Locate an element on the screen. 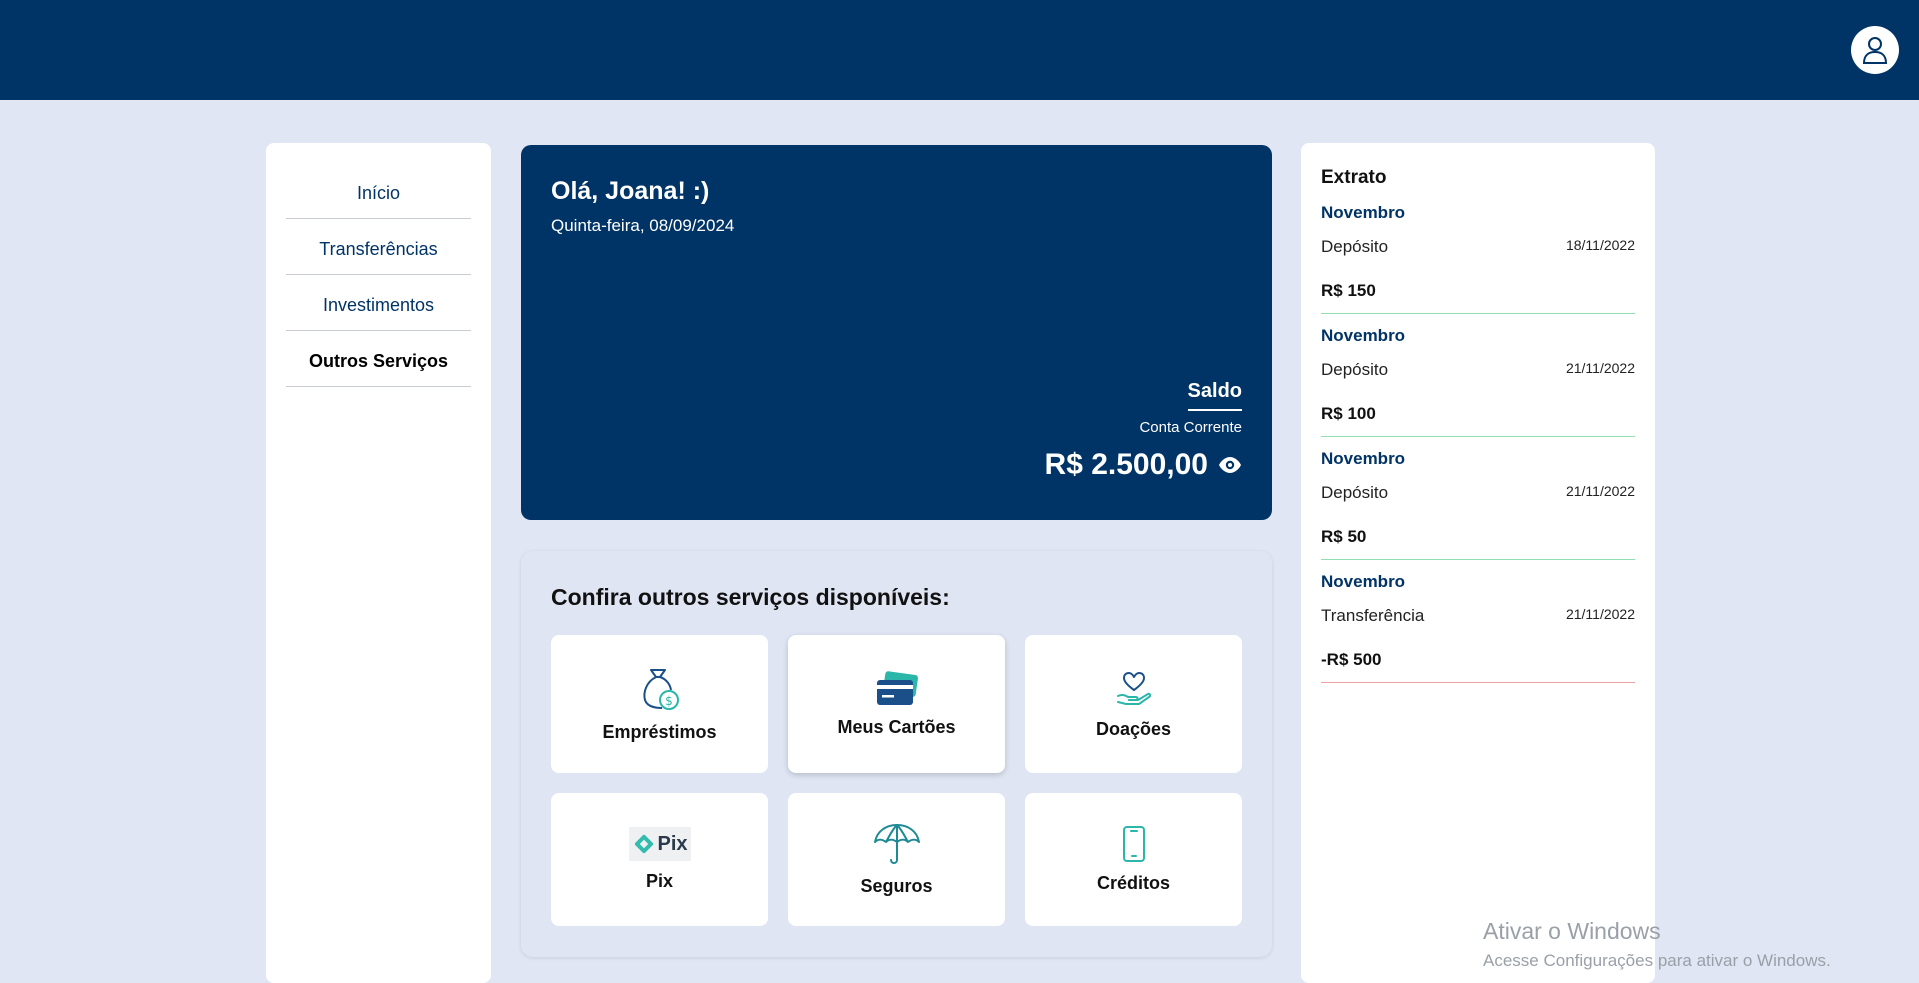  service-label: Meus Cartões is located at coordinates (896, 726).